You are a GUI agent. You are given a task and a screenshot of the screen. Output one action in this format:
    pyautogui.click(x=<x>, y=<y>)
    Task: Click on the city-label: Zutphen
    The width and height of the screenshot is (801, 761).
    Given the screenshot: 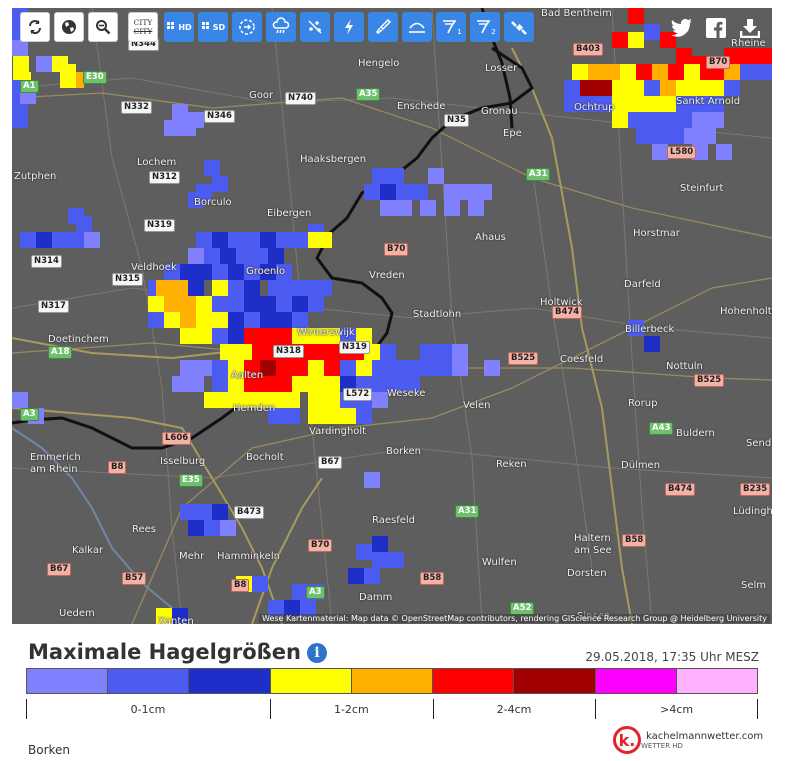 What is the action you would take?
    pyautogui.click(x=35, y=176)
    